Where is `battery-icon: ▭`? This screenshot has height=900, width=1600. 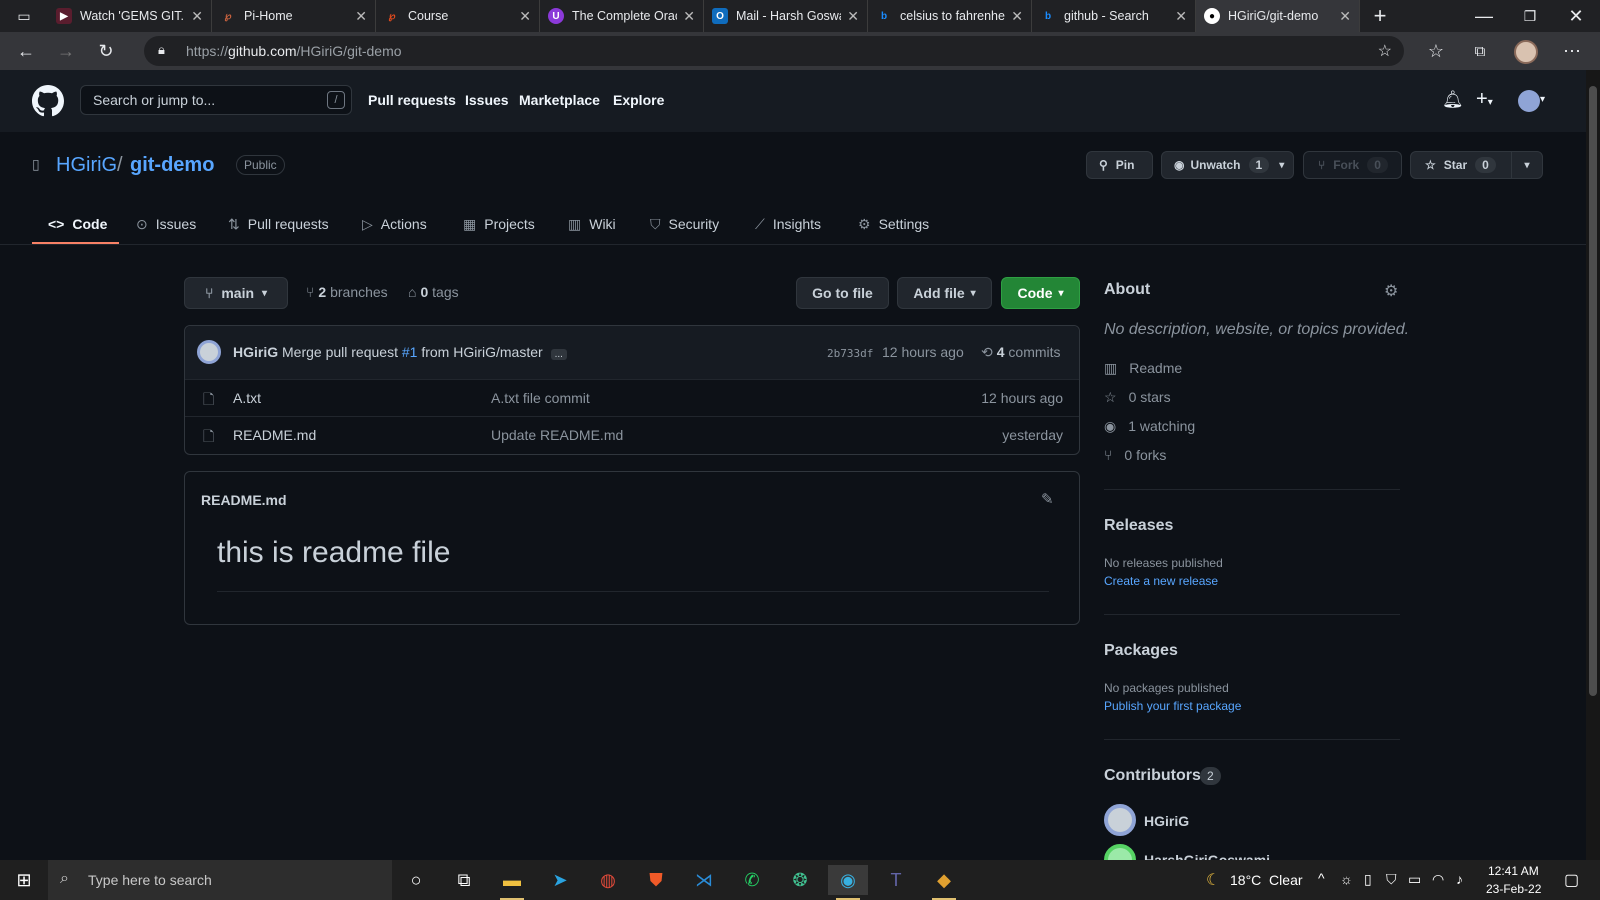
battery-icon: ▭ is located at coordinates (1414, 879).